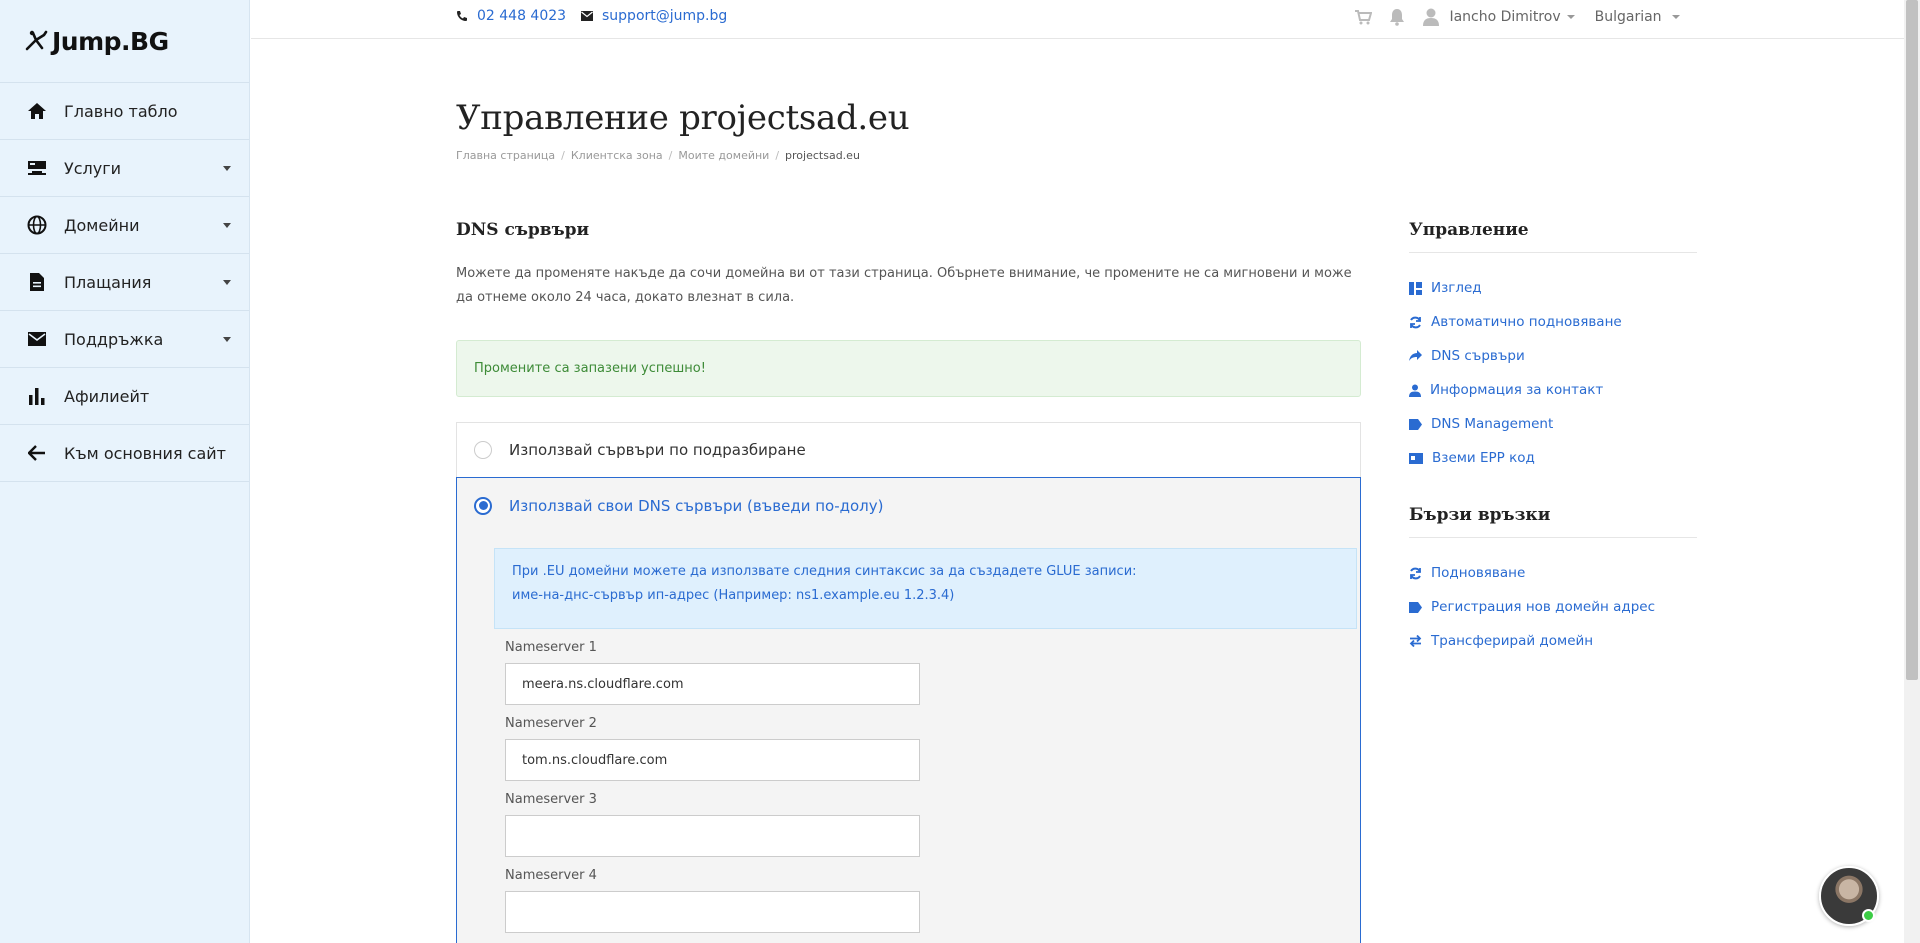 This screenshot has width=1920, height=943. I want to click on email-link: support@jump.bg, so click(654, 16).